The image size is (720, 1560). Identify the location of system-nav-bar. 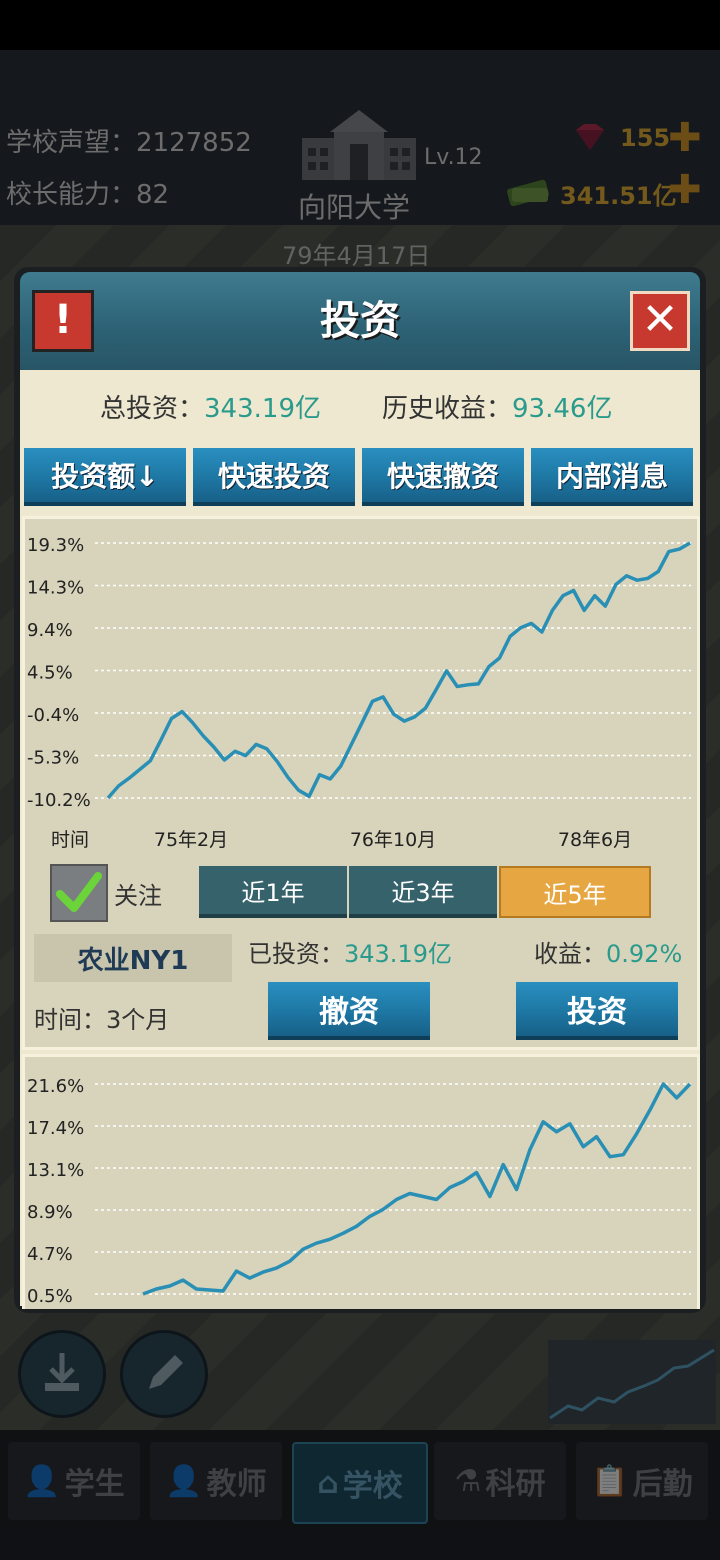
(360, 1545).